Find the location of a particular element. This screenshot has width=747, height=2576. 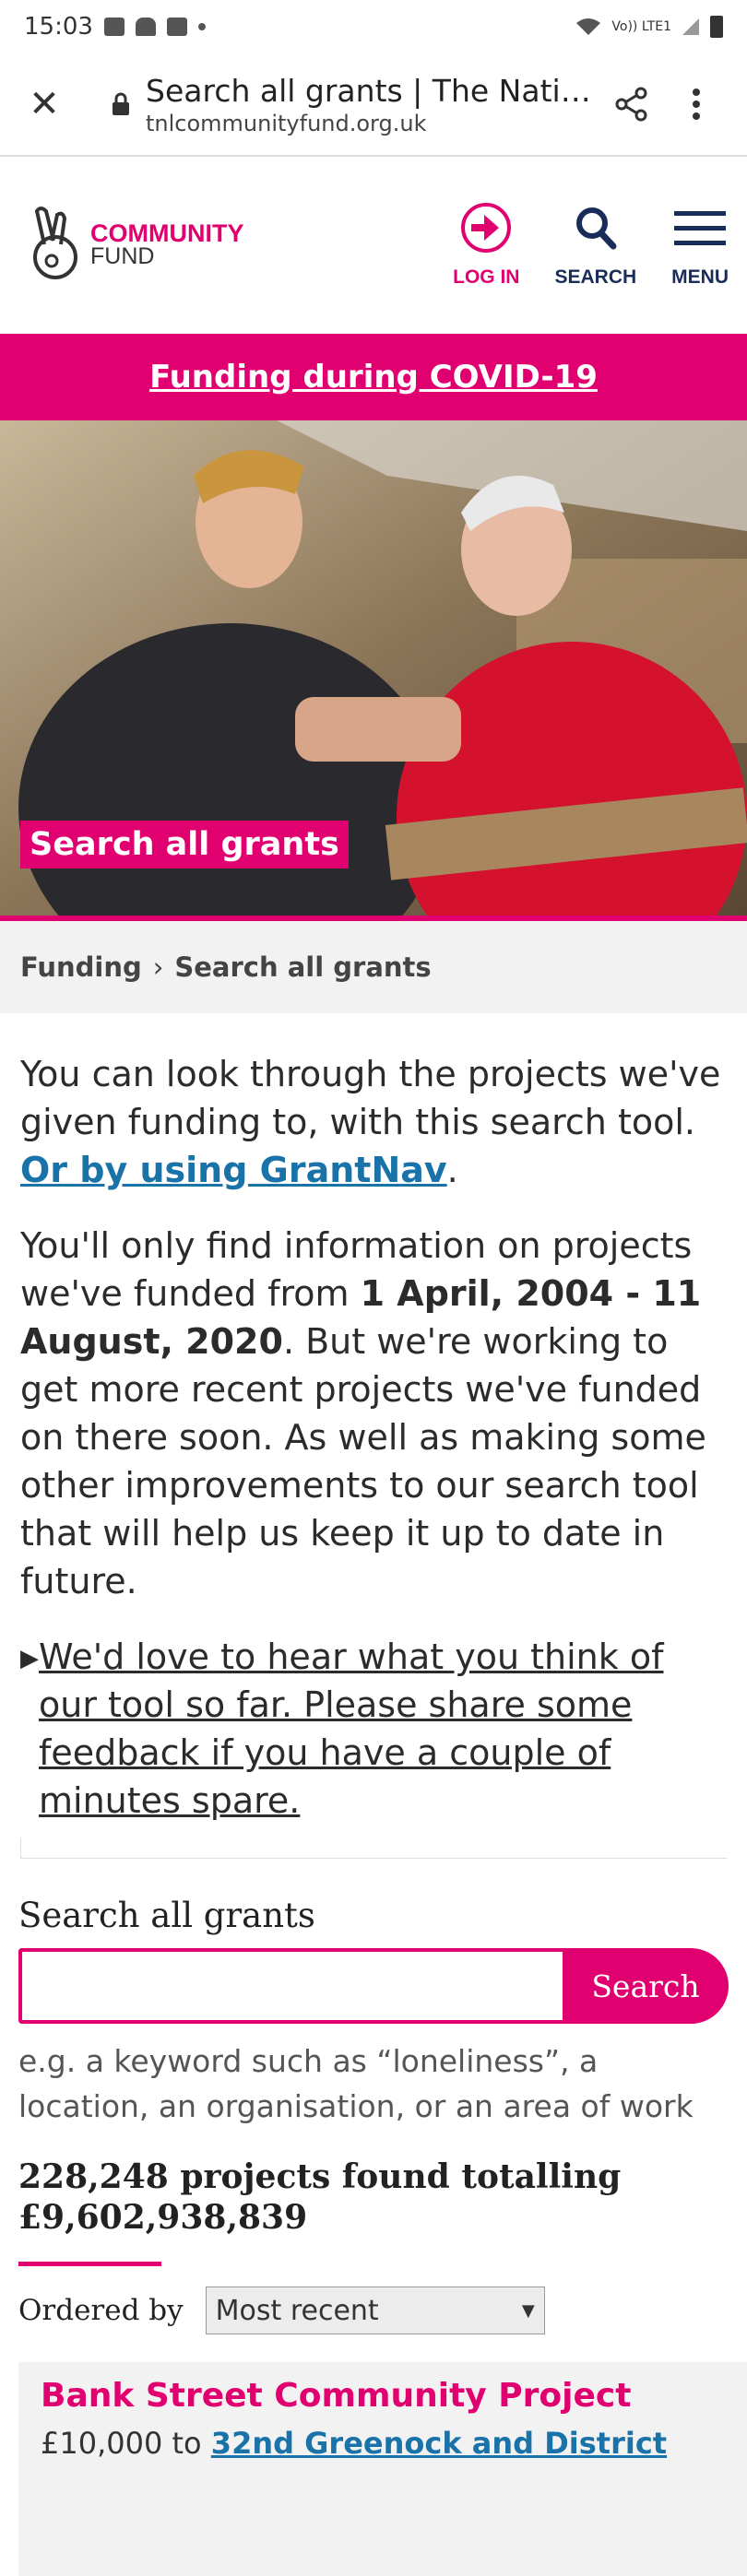

battery-icon is located at coordinates (716, 27).